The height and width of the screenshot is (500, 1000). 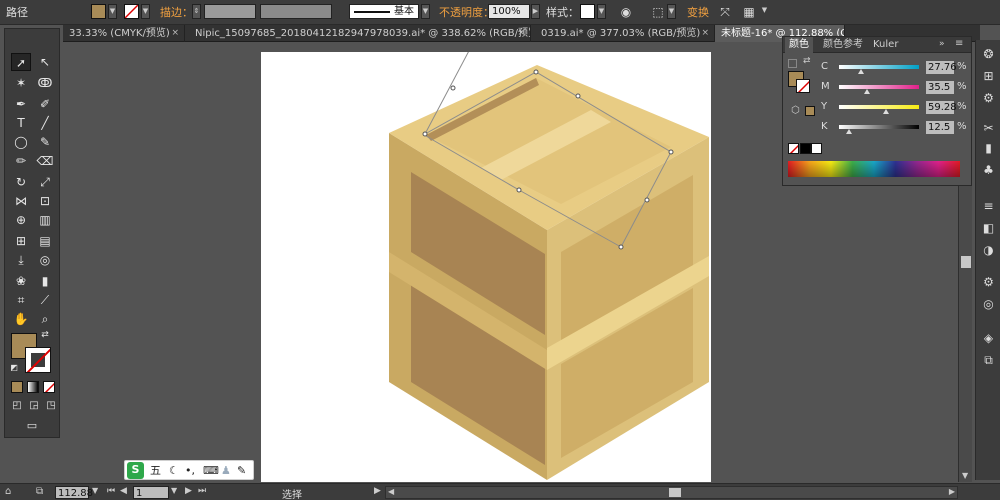 I want to click on appearance-icon: ⚙, so click(x=988, y=282).